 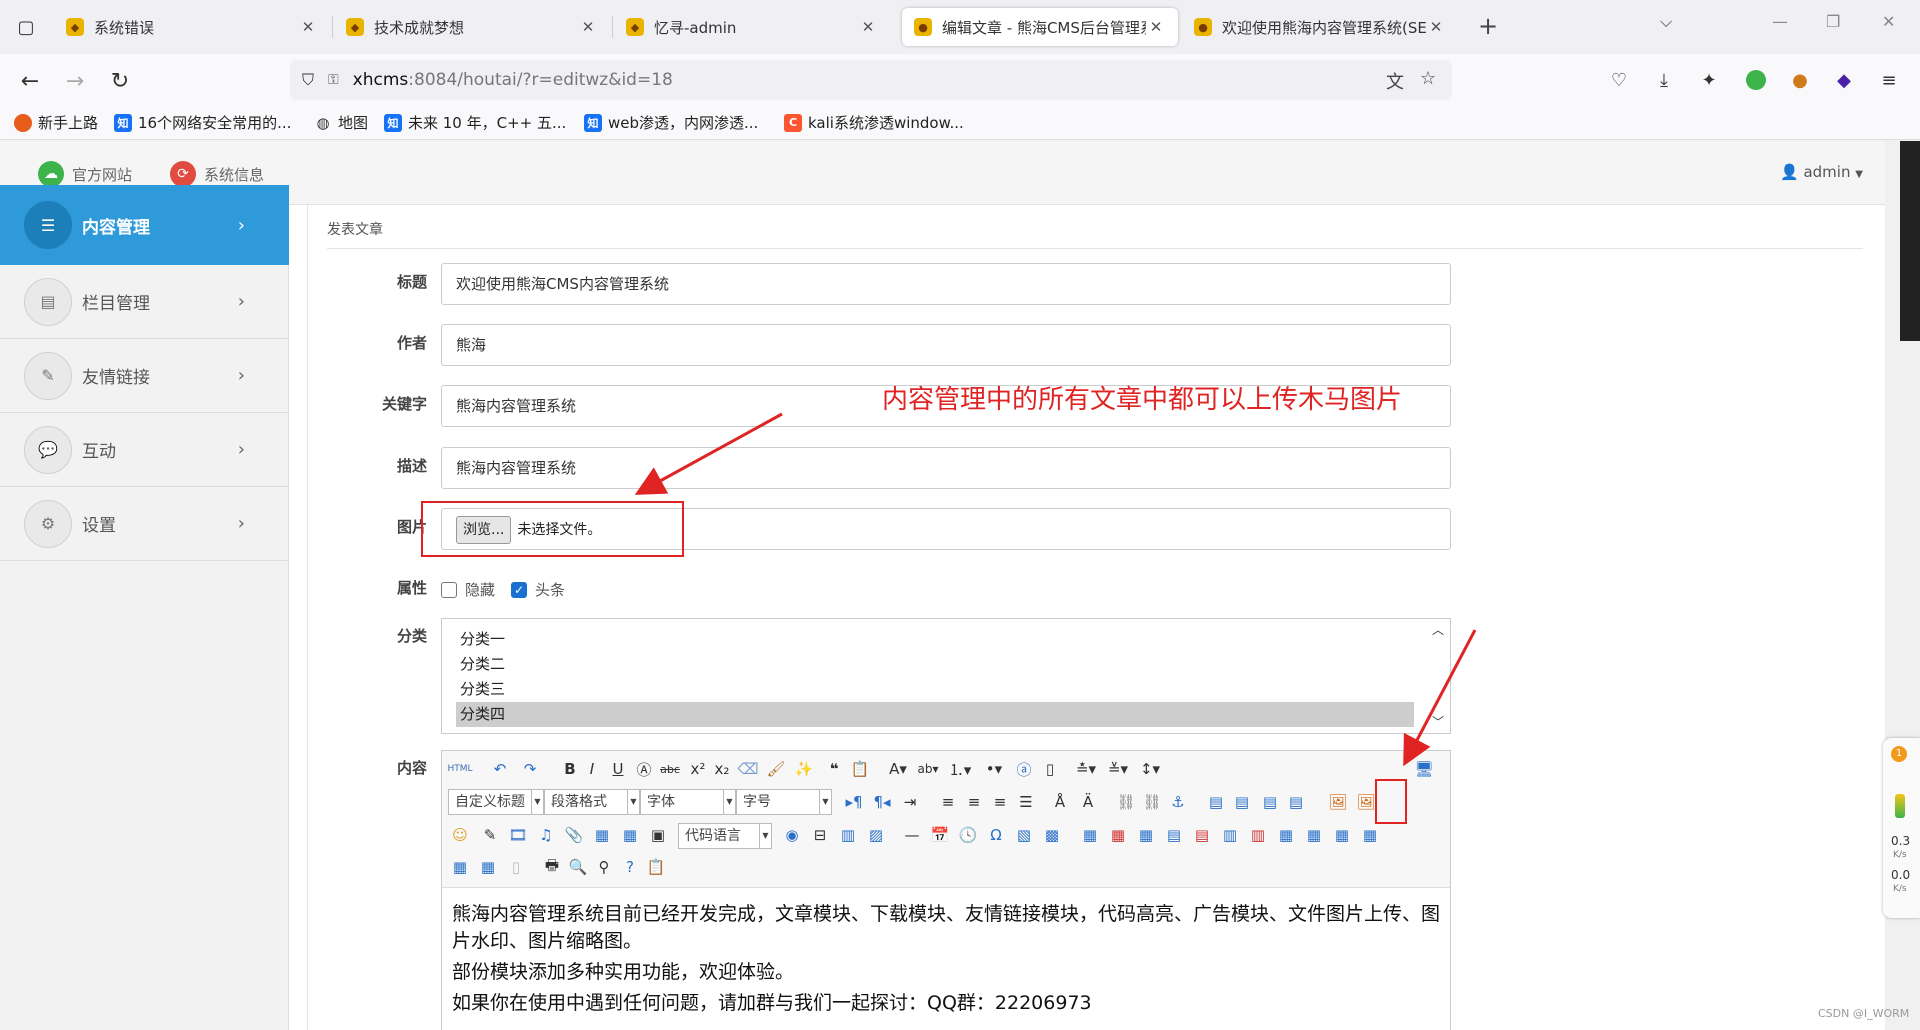 I want to click on insert-paragraph-table-icon: ▦, so click(x=1146, y=835).